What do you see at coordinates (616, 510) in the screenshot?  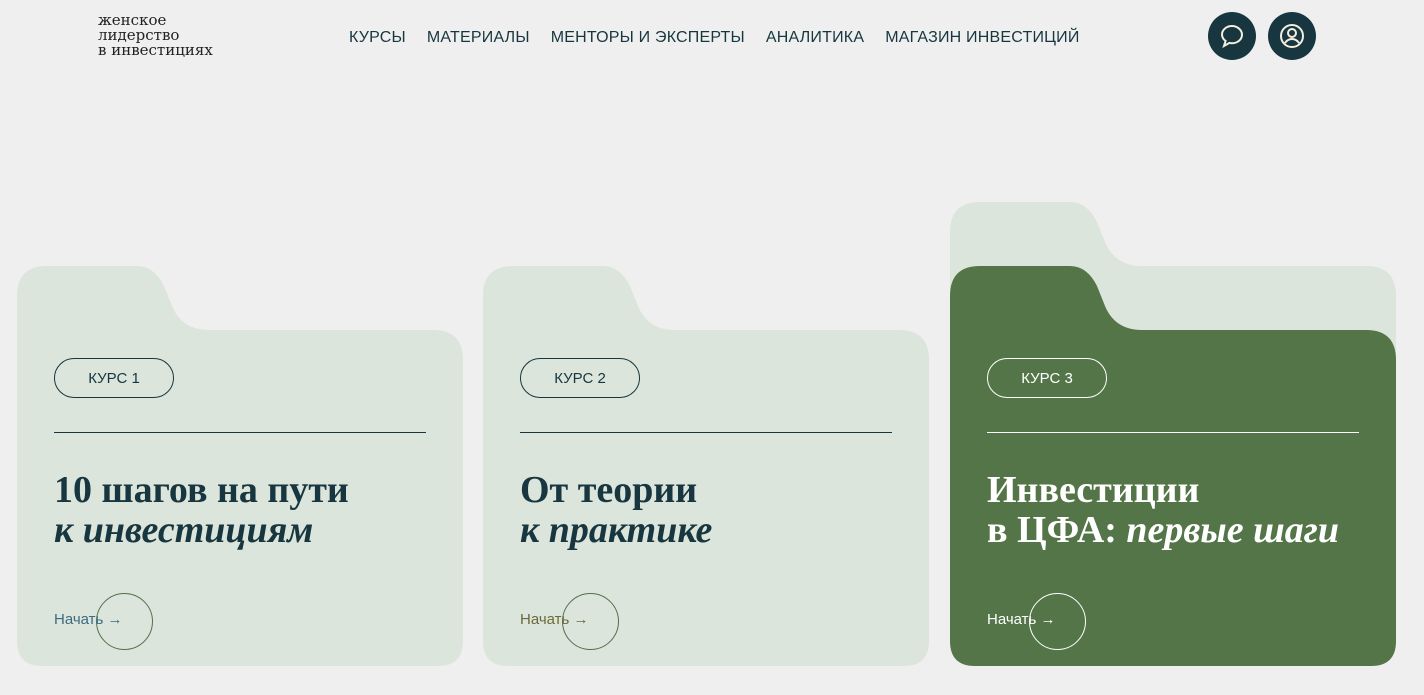 I see `course-title: От теории к практике` at bounding box center [616, 510].